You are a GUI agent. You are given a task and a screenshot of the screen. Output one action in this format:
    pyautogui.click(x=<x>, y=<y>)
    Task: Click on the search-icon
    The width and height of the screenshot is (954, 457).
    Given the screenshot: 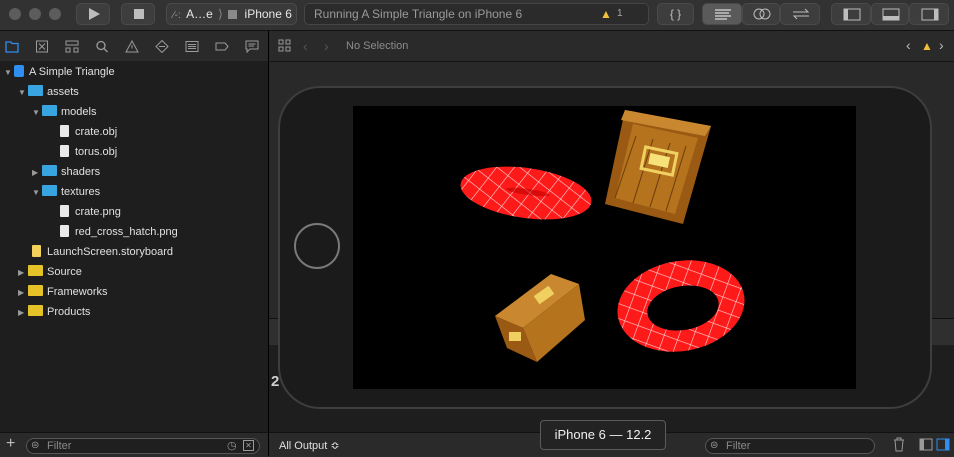 What is the action you would take?
    pyautogui.click(x=102, y=46)
    